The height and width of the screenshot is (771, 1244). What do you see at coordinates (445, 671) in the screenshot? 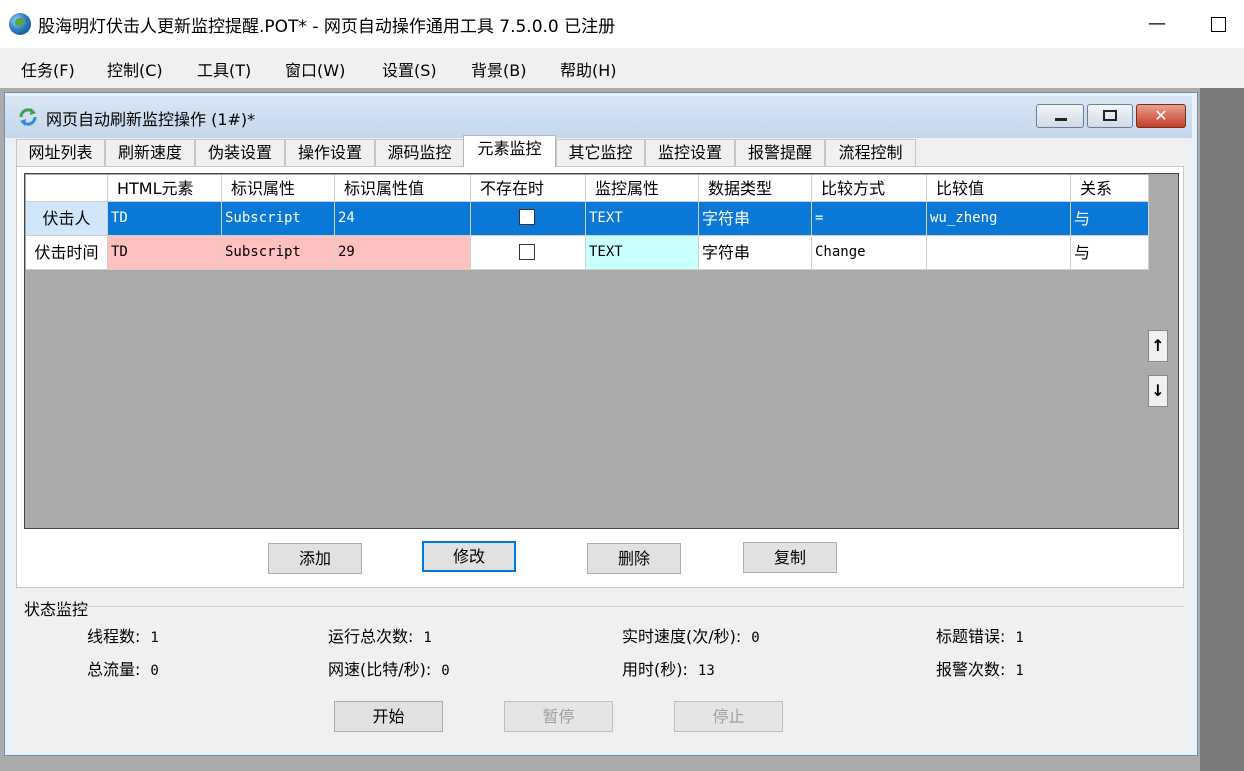
I see `net-speed-value: 0` at bounding box center [445, 671].